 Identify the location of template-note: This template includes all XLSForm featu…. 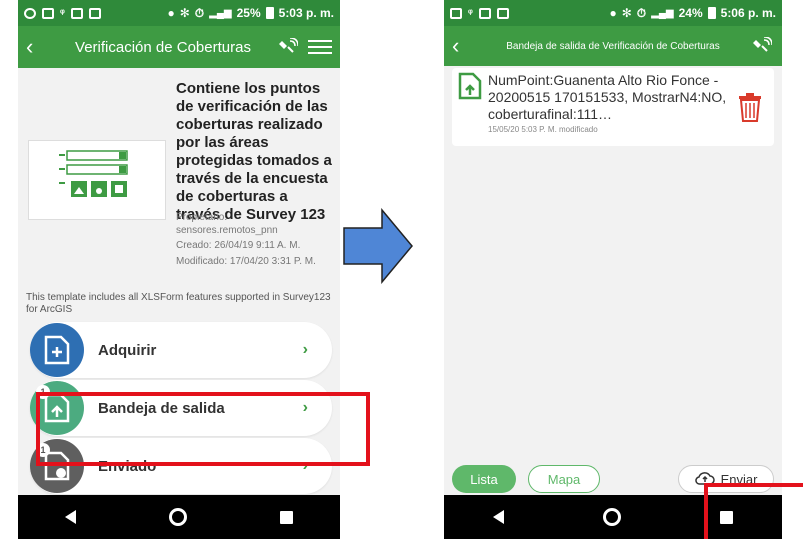
(178, 303).